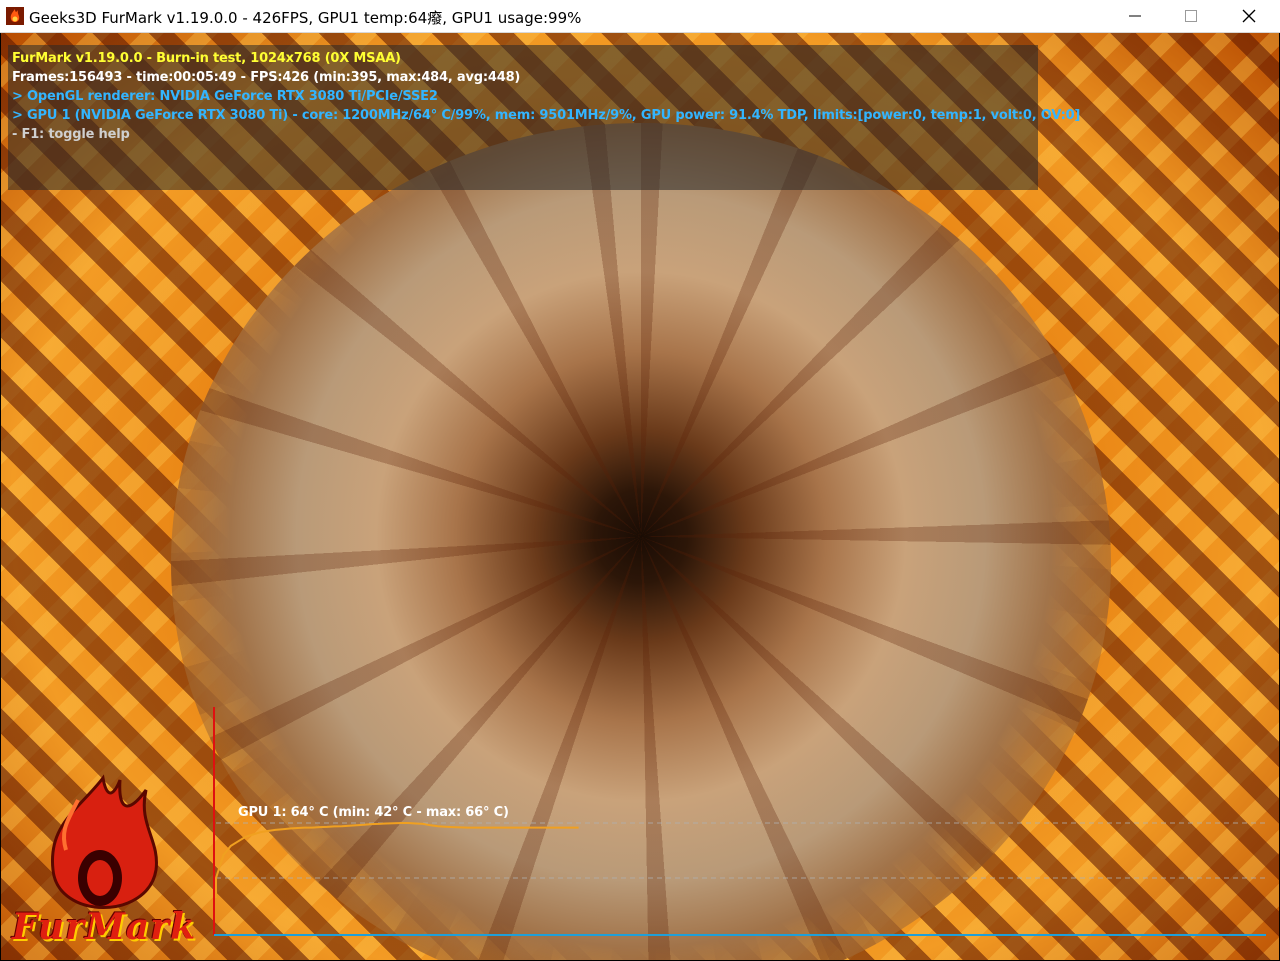  Describe the element at coordinates (373, 812) in the screenshot. I see `gpu-temp-label: GPU 1: 64° C (min: 42° C - max: 66° C)` at that location.